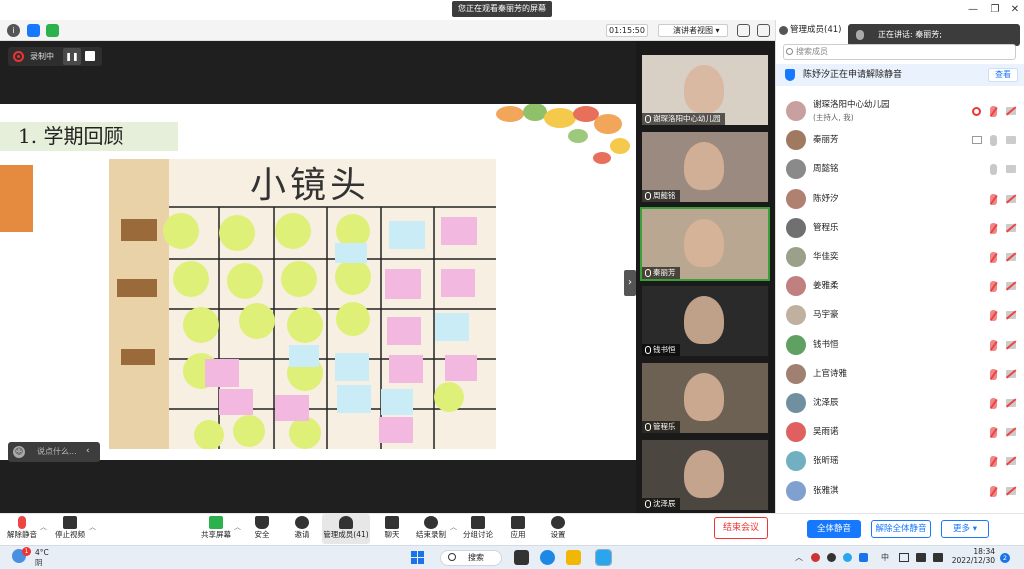 The height and width of the screenshot is (569, 1024). I want to click on stop-video-button: 停止视频, so click(70, 529).